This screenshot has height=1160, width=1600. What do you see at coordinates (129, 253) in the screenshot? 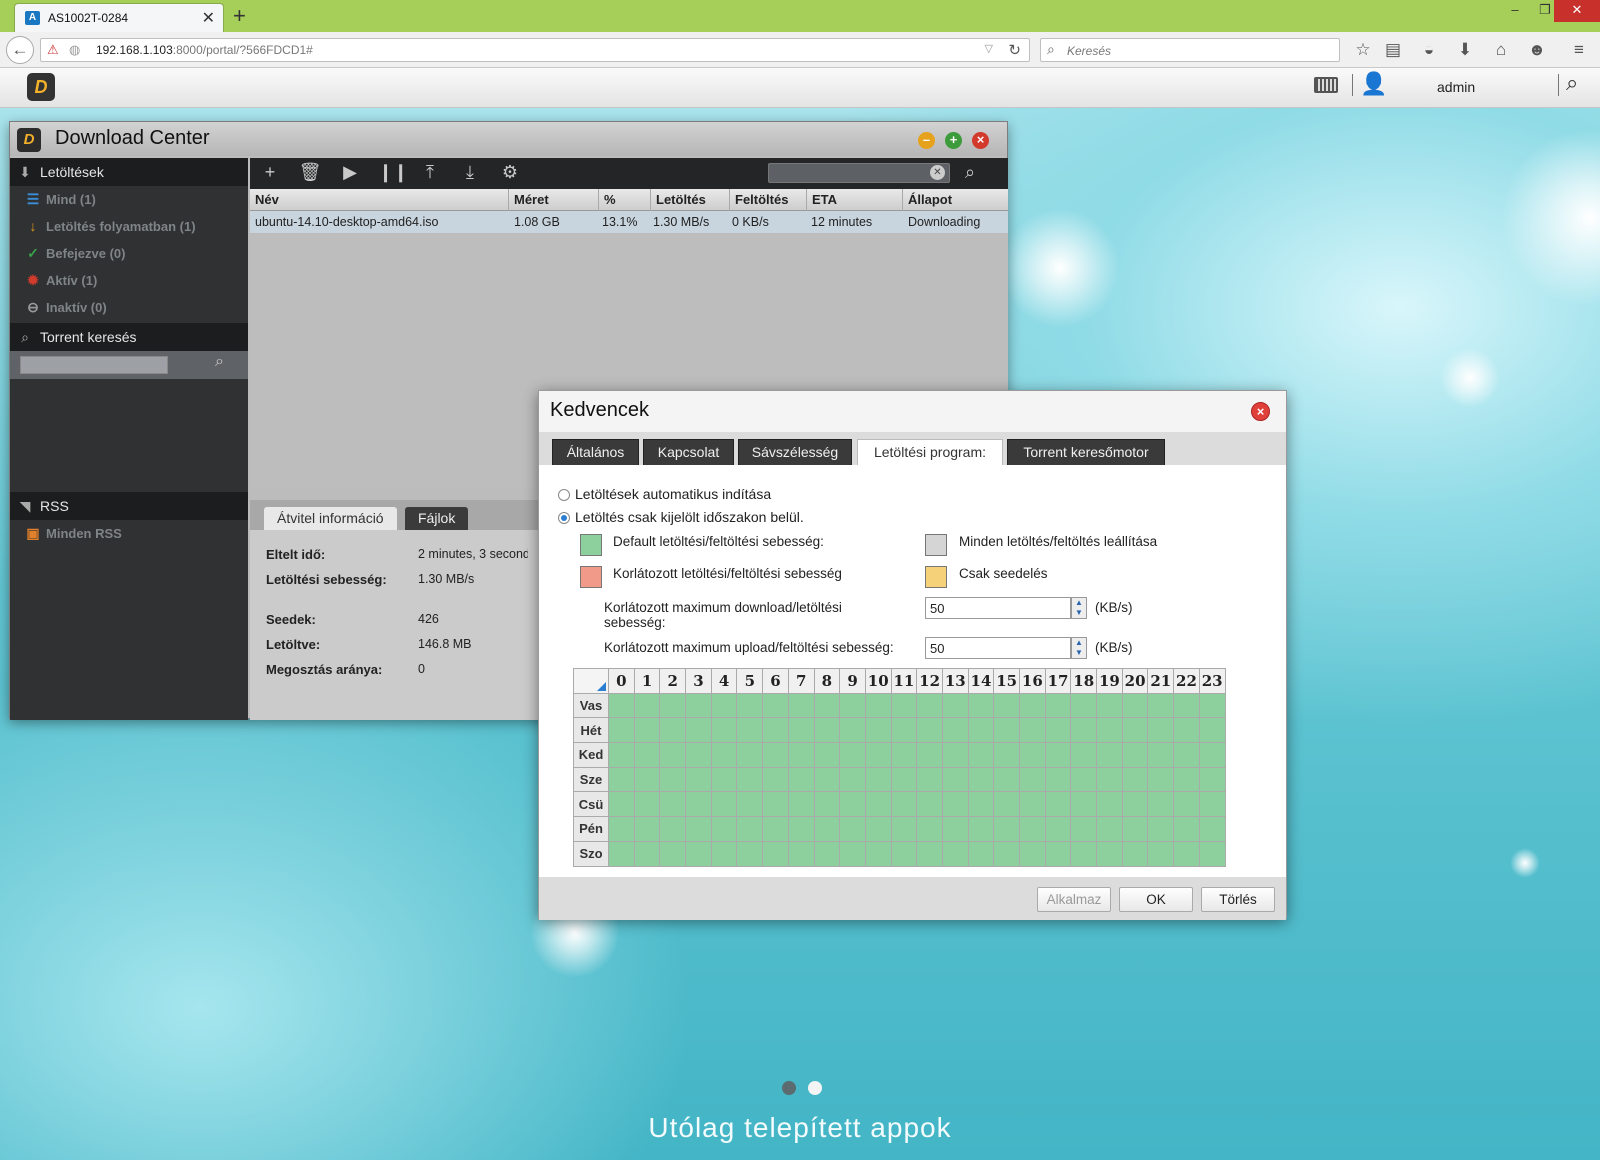
I see `sidebar-item-completed: ✓ Befejezve (0)` at bounding box center [129, 253].